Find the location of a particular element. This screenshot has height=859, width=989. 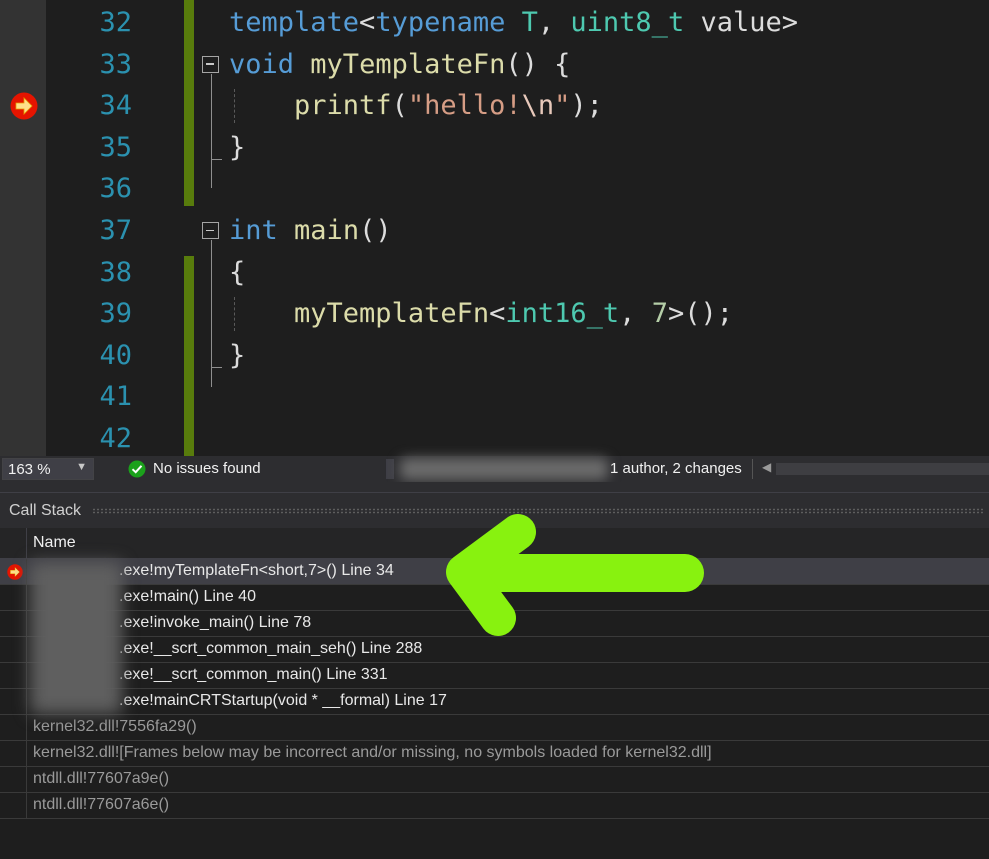

code-token-fn: printf is located at coordinates (343, 106).